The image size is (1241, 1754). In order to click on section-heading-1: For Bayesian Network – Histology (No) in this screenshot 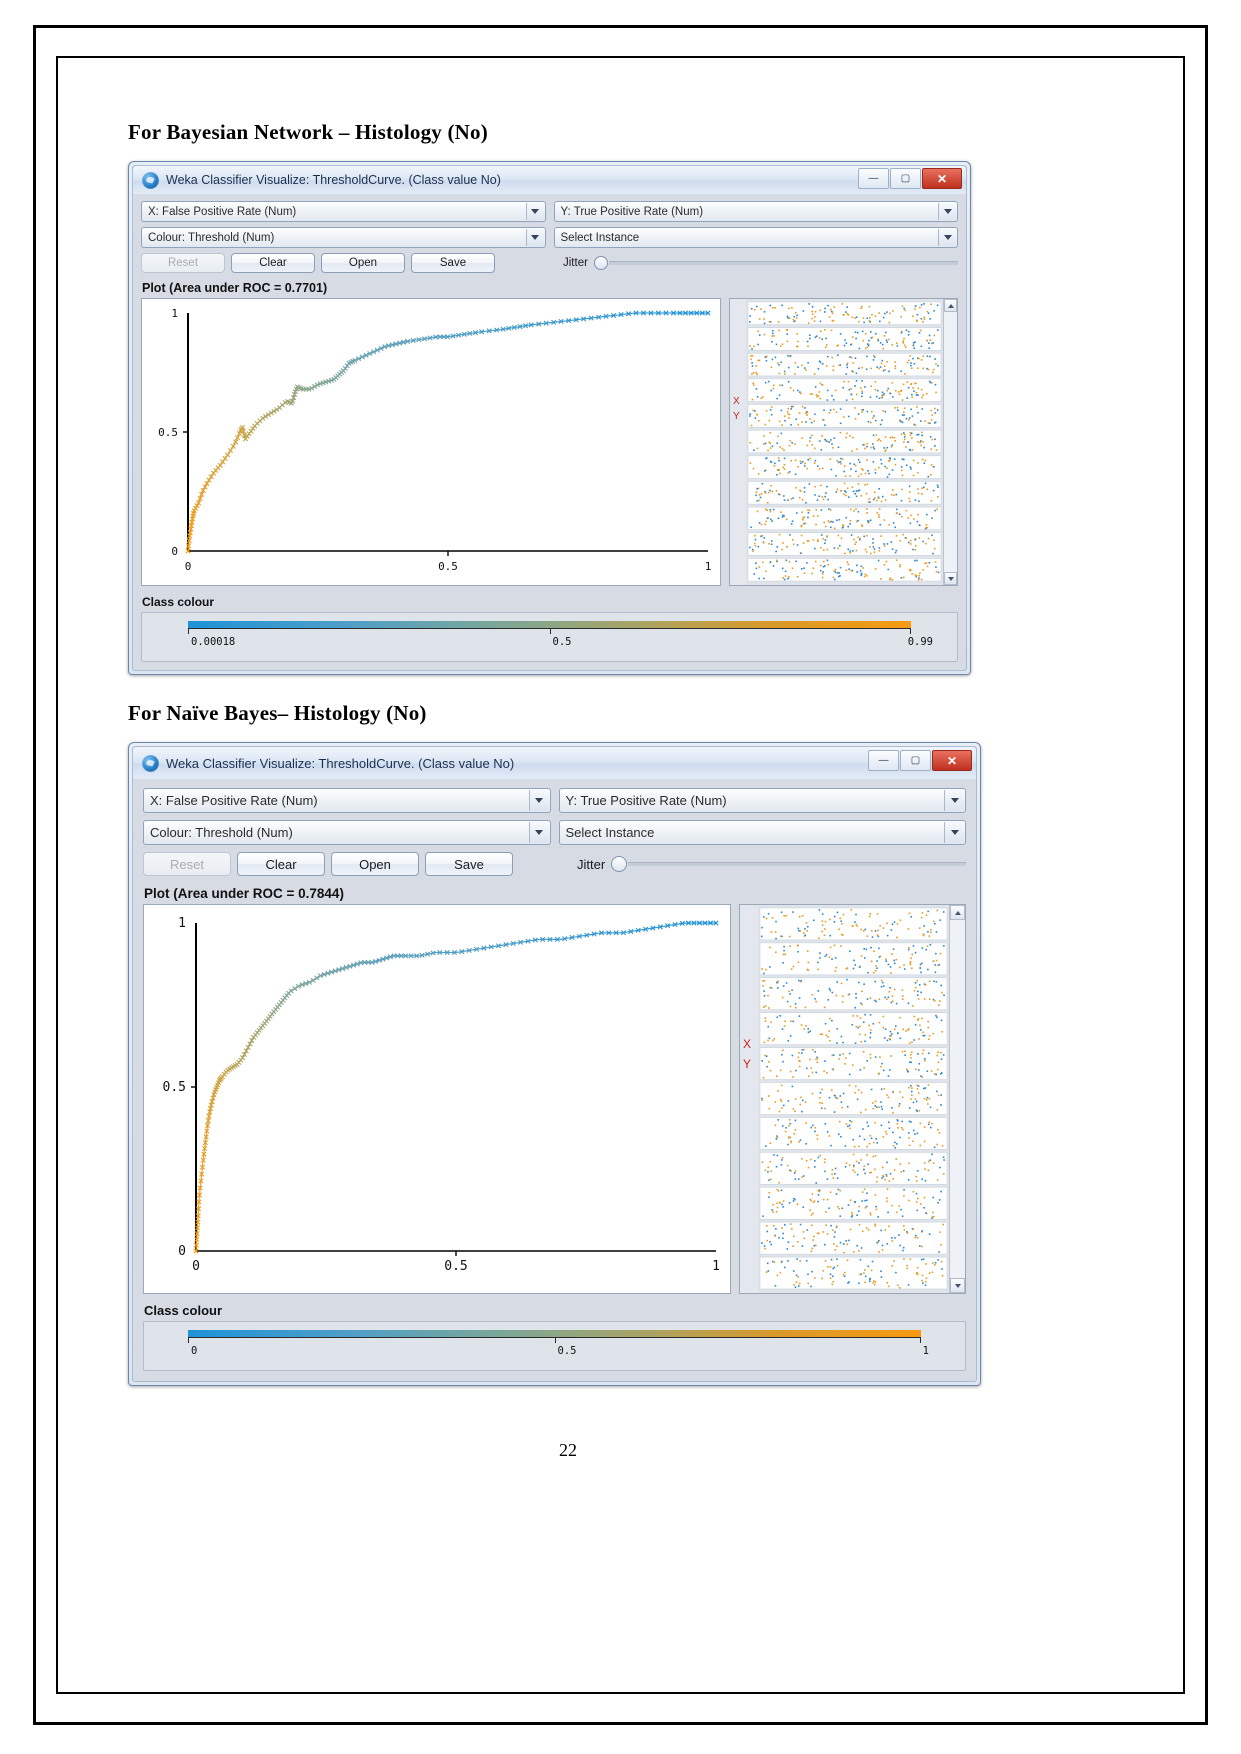, I will do `click(308, 132)`.